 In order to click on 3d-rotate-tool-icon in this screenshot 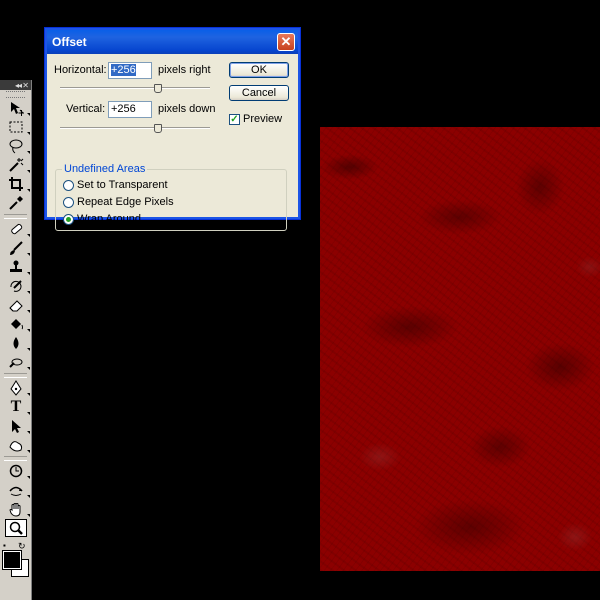, I will do `click(17, 490)`.